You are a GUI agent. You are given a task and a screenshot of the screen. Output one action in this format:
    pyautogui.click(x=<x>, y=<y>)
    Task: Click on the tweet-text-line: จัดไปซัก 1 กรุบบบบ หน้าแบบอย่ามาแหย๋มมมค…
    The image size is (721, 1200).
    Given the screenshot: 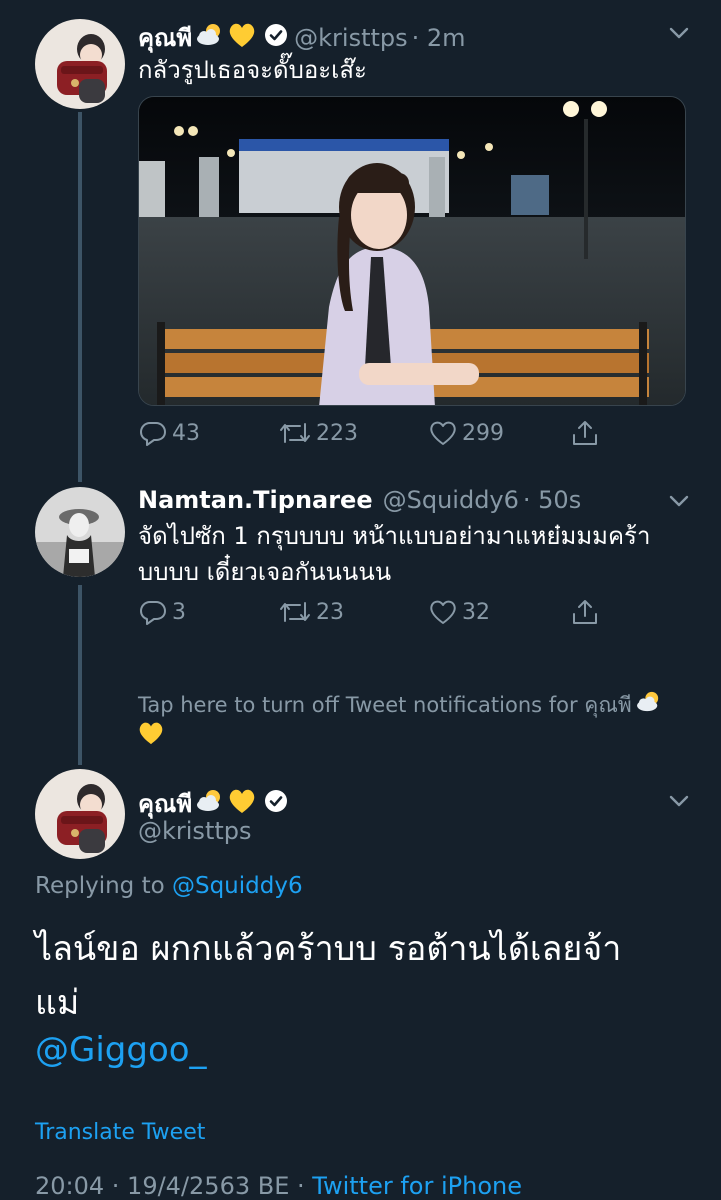 What is the action you would take?
    pyautogui.click(x=394, y=536)
    